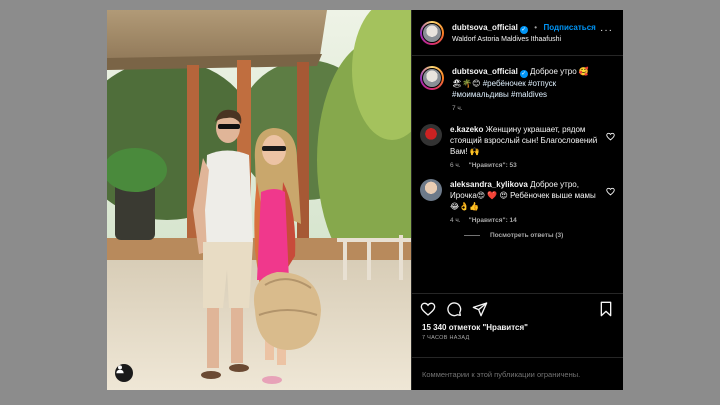 The width and height of the screenshot is (720, 405). What do you see at coordinates (457, 108) in the screenshot?
I see `caption-time: 7 ч.` at bounding box center [457, 108].